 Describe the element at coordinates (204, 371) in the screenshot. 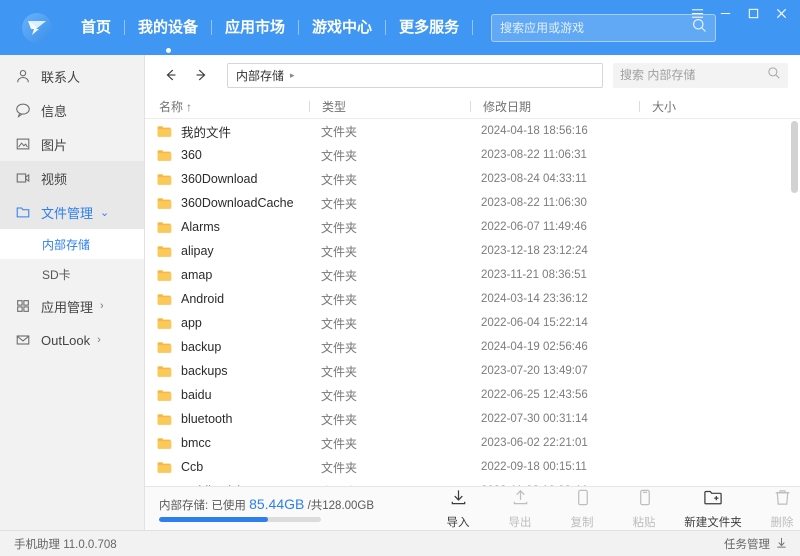

I see `file-name-label: backups` at that location.